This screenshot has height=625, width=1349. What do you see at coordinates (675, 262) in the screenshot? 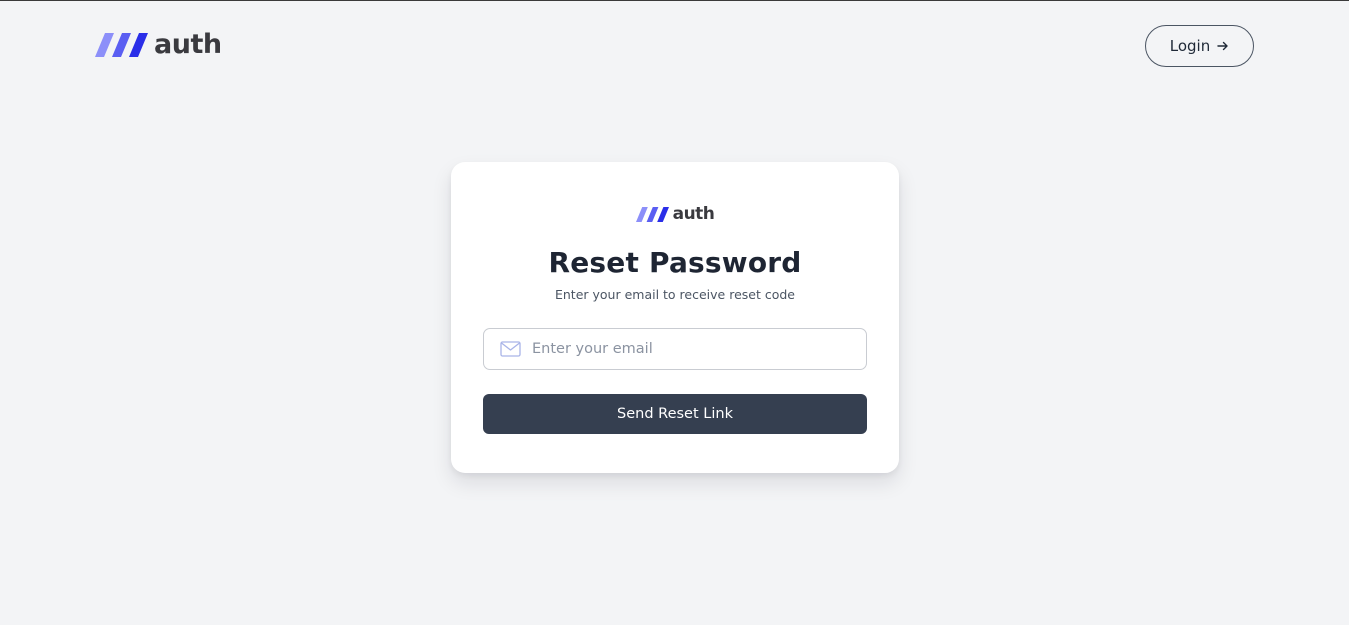
I see `page-title: Reset Password` at bounding box center [675, 262].